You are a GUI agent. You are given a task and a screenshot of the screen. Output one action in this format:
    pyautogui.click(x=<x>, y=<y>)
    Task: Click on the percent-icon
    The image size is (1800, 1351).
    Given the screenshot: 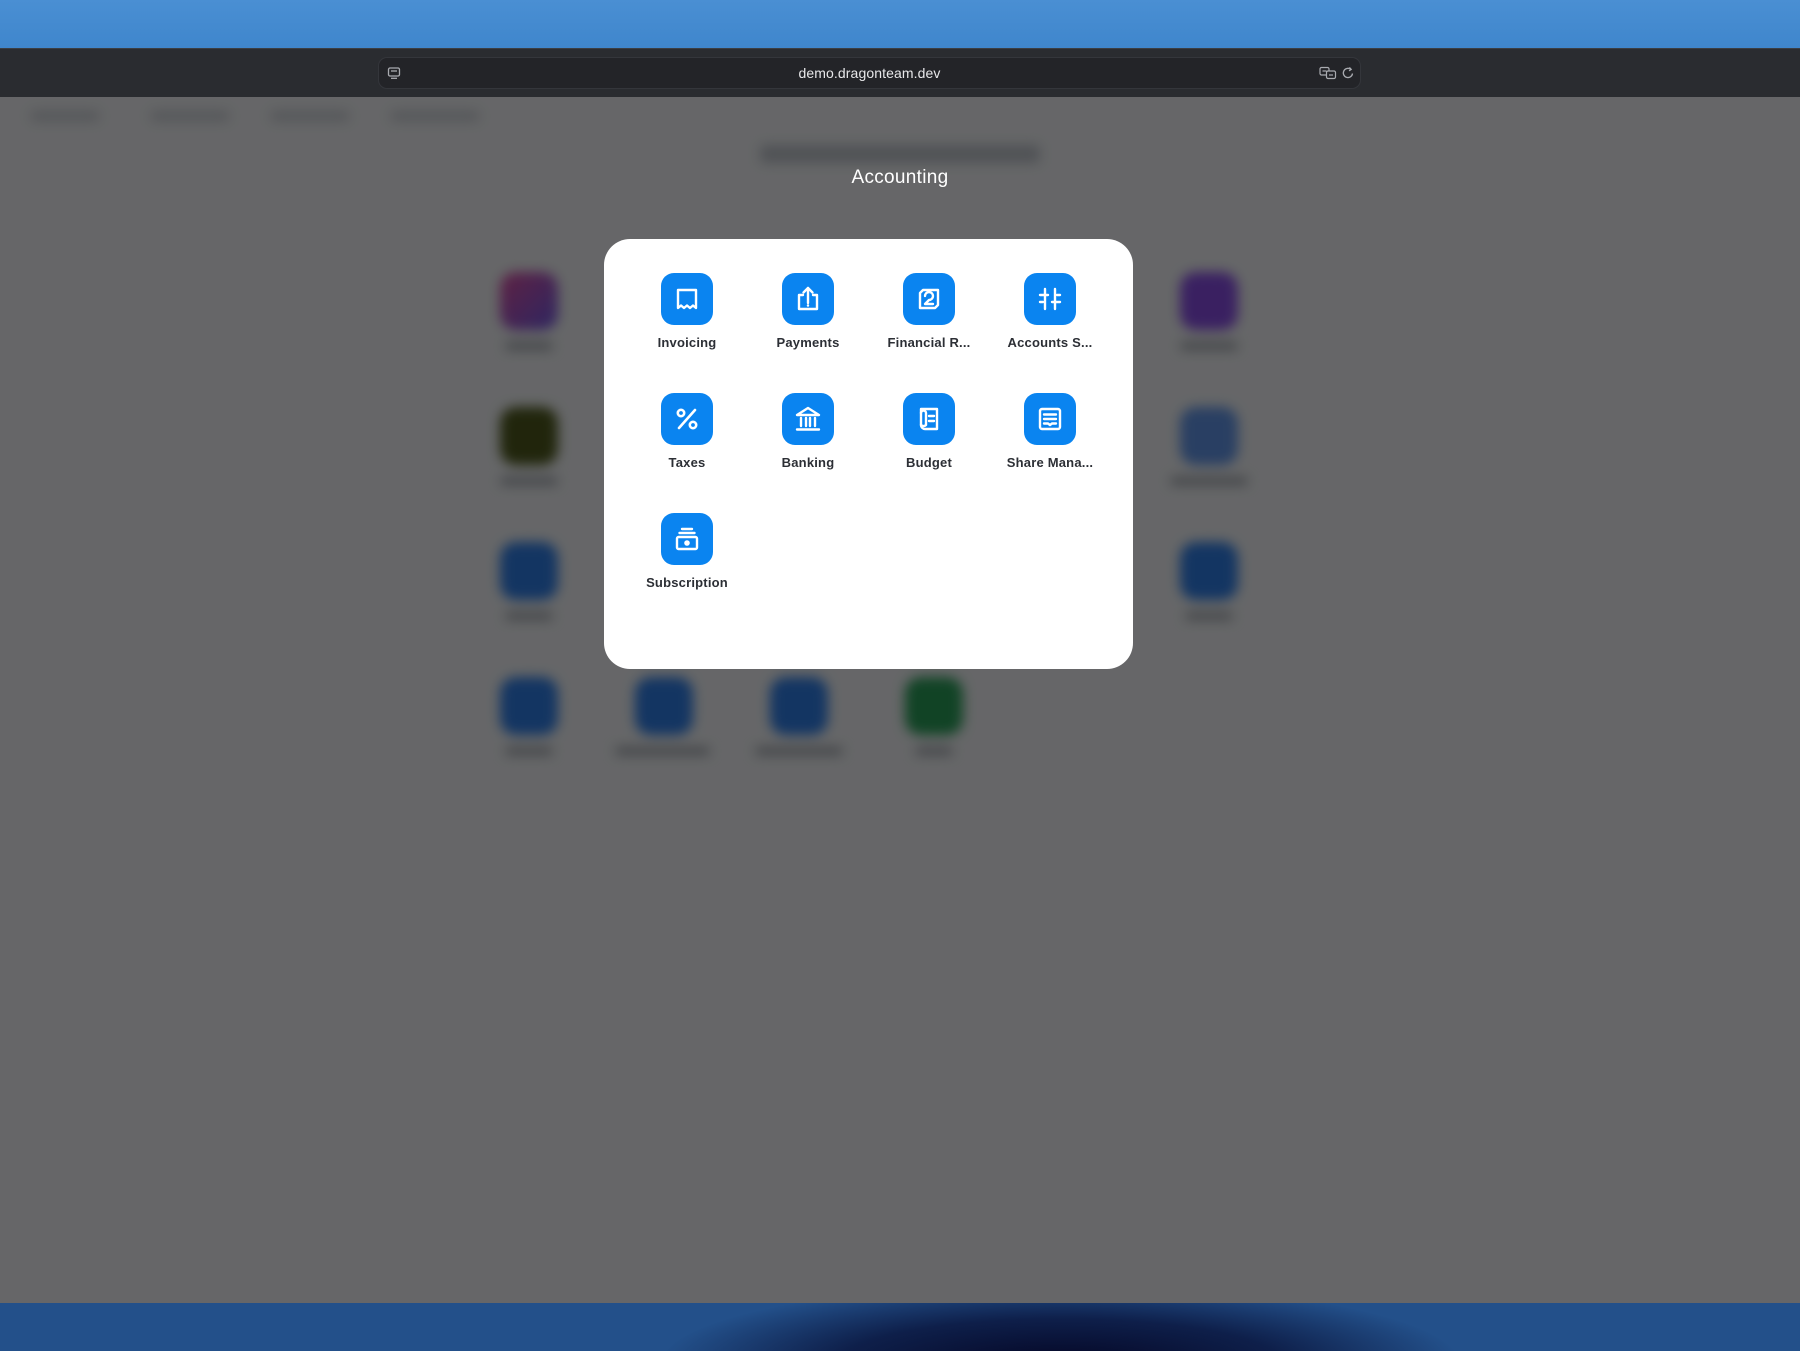 What is the action you would take?
    pyautogui.click(x=687, y=419)
    